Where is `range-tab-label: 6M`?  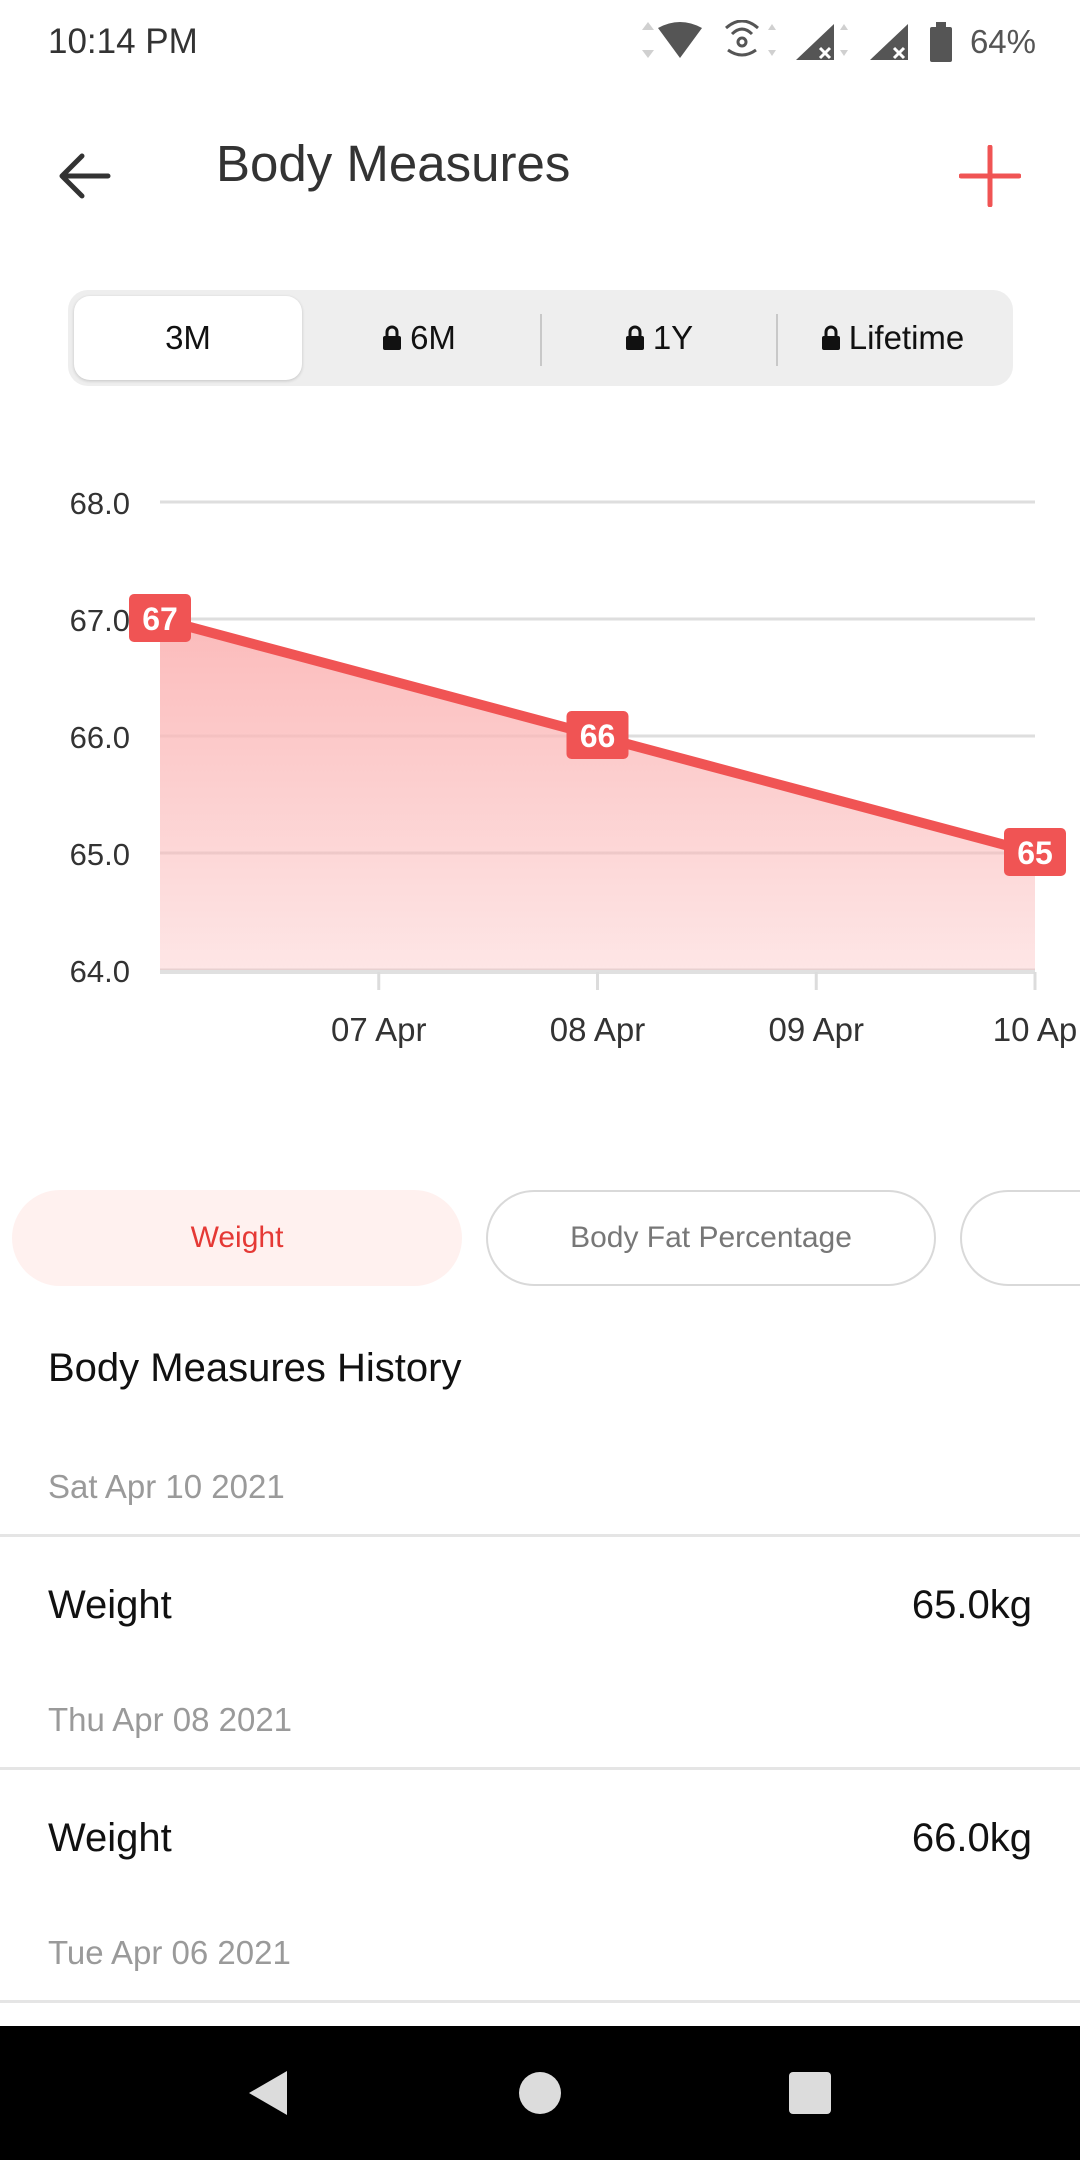 range-tab-label: 6M is located at coordinates (433, 337).